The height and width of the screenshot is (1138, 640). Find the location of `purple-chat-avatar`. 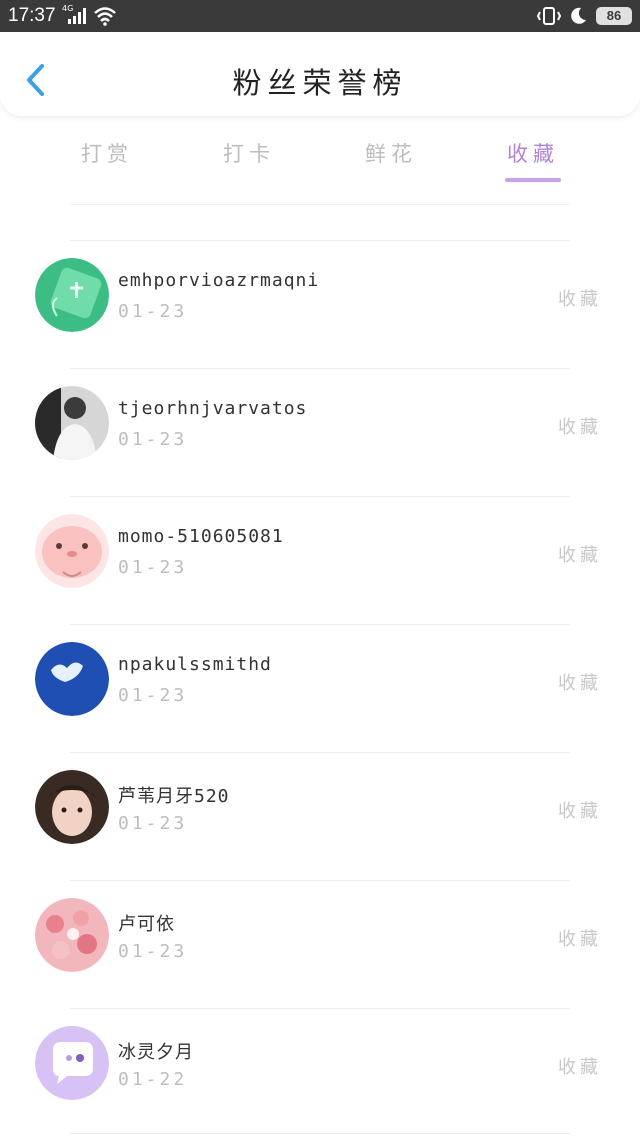

purple-chat-avatar is located at coordinates (72, 1063).